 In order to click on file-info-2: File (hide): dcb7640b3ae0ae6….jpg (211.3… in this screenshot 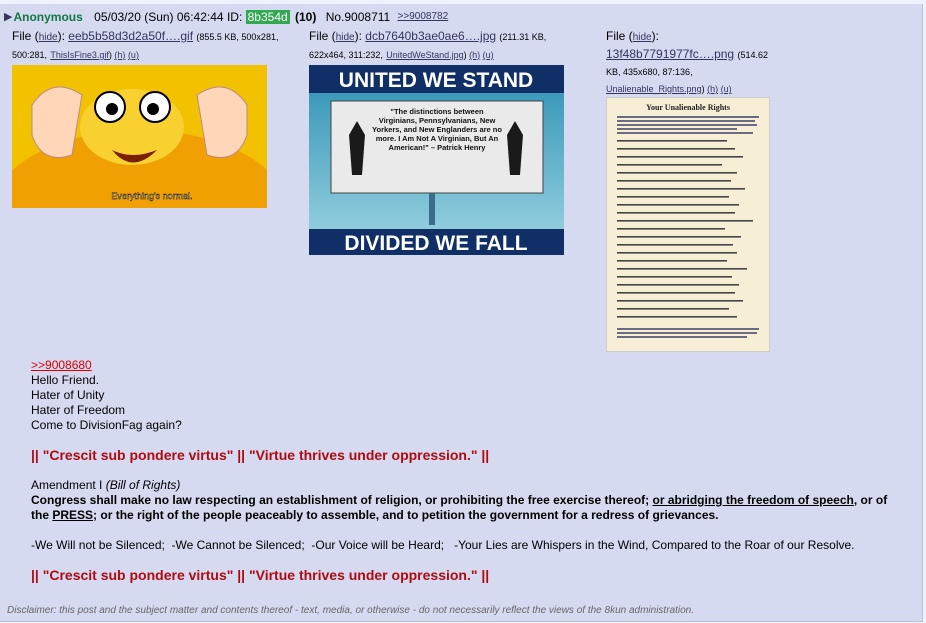, I will do `click(428, 44)`.